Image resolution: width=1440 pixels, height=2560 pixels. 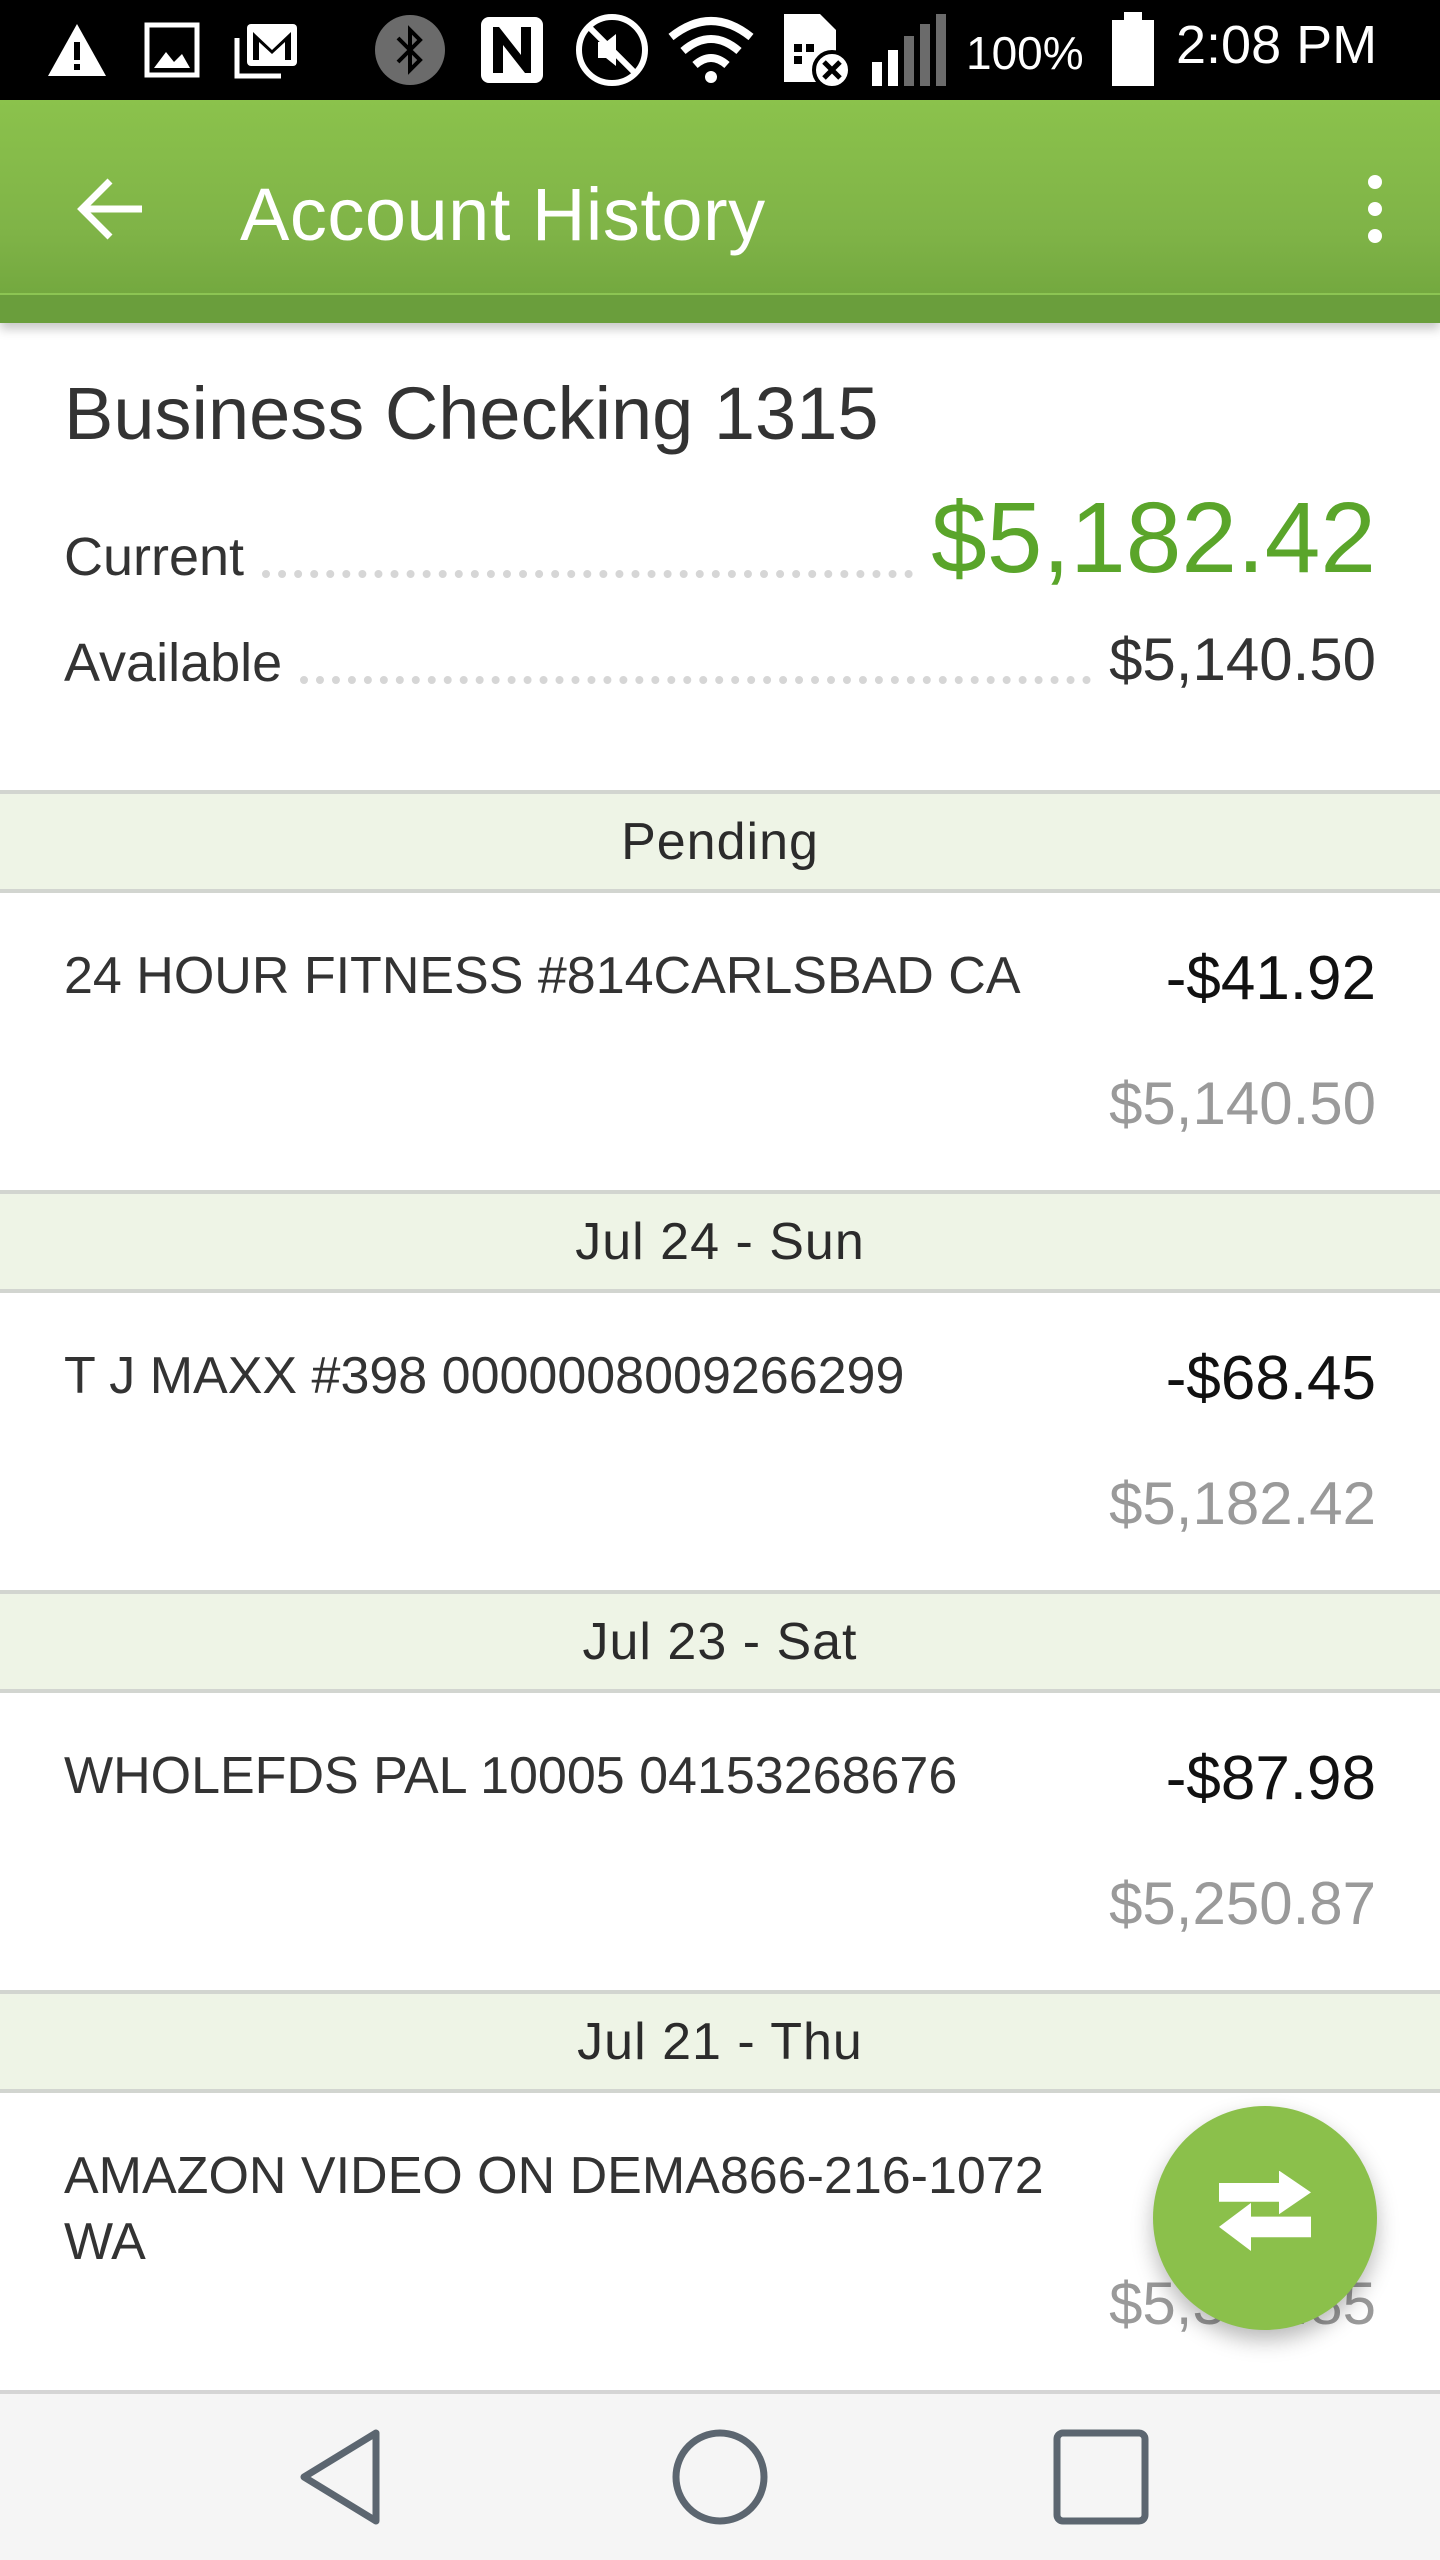 I want to click on wifi-icon, so click(x=711, y=50).